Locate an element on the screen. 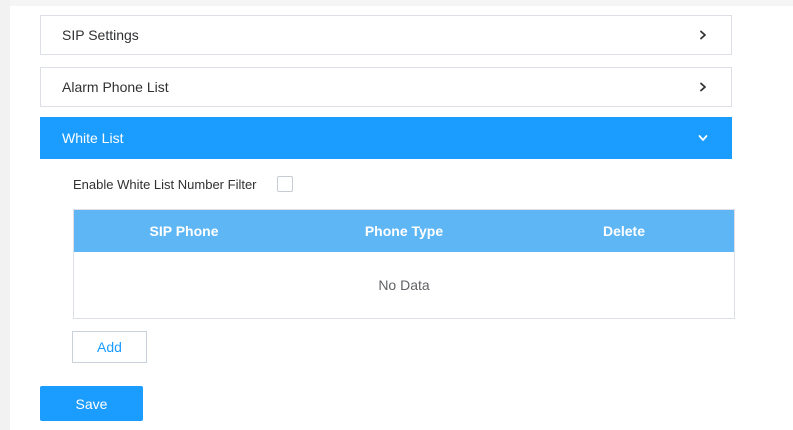 The width and height of the screenshot is (793, 430). column-header-delete: Delete is located at coordinates (624, 231).